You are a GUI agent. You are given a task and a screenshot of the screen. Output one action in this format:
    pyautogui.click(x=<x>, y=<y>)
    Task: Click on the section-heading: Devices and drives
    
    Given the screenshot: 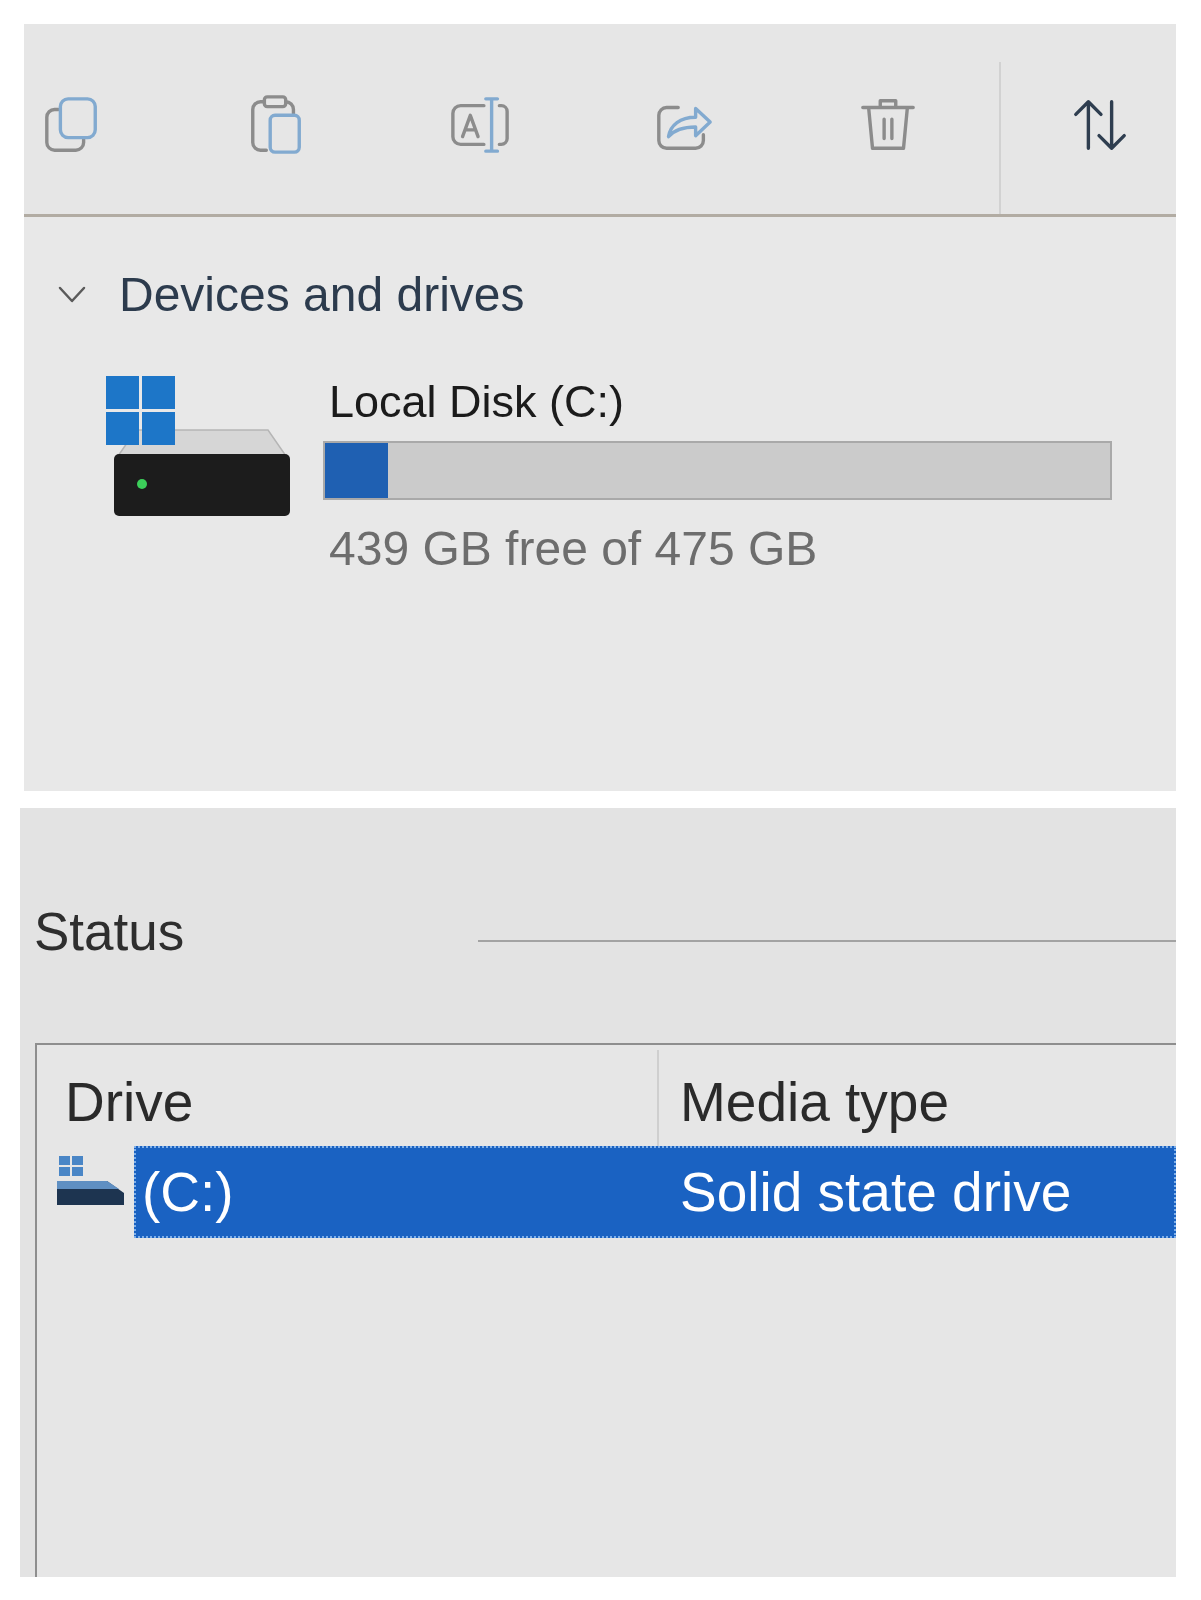 What is the action you would take?
    pyautogui.click(x=322, y=295)
    